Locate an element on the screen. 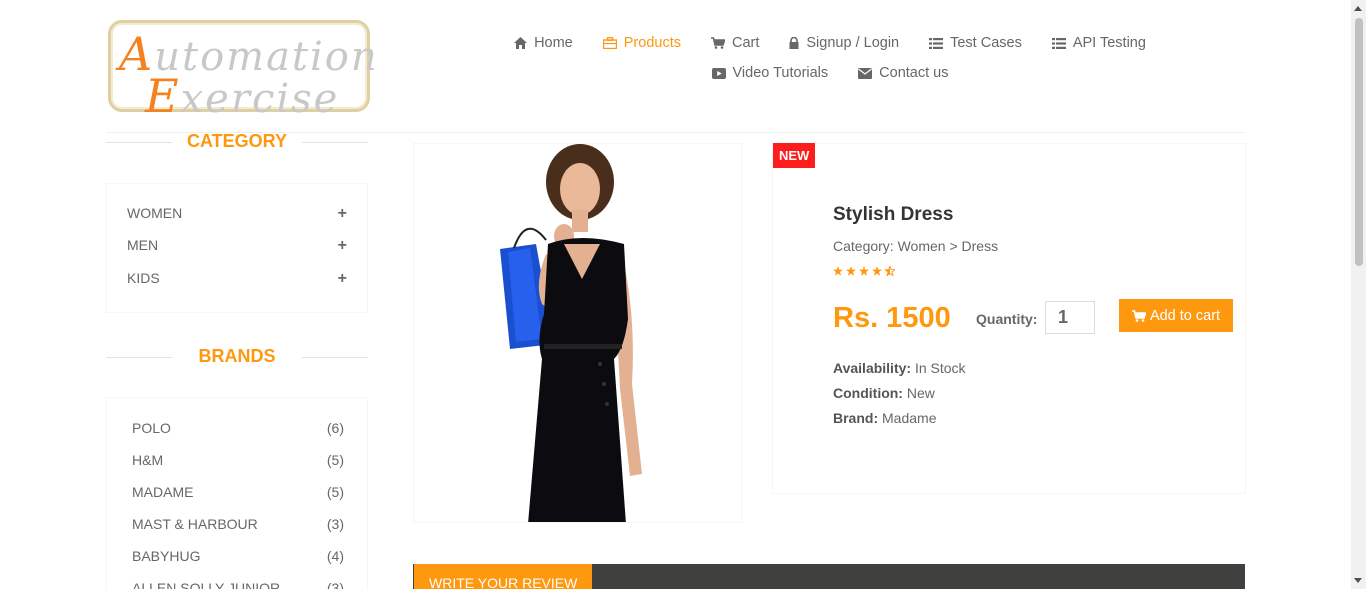 This screenshot has width=1366, height=589. category-kids: KIDS + is located at coordinates (237, 279).